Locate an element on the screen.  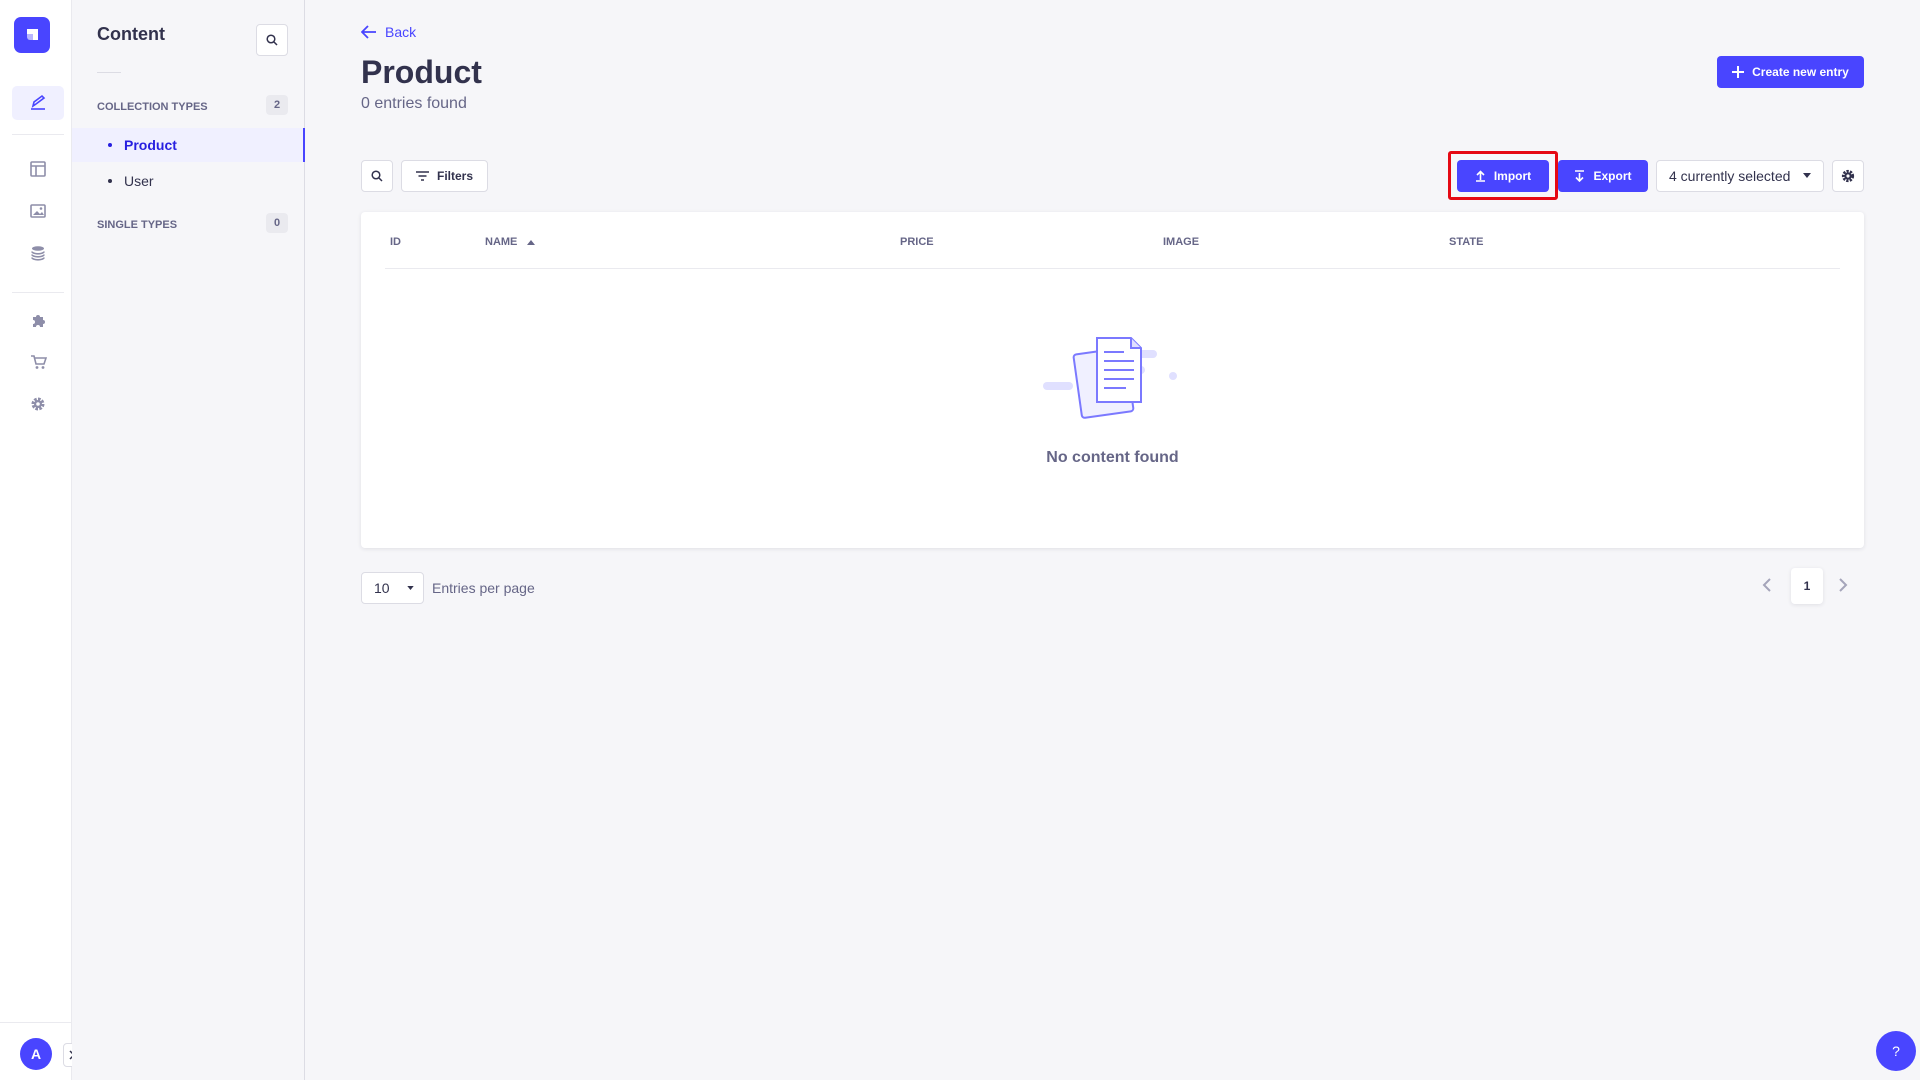
sidebar-item-label: User is located at coordinates (139, 181).